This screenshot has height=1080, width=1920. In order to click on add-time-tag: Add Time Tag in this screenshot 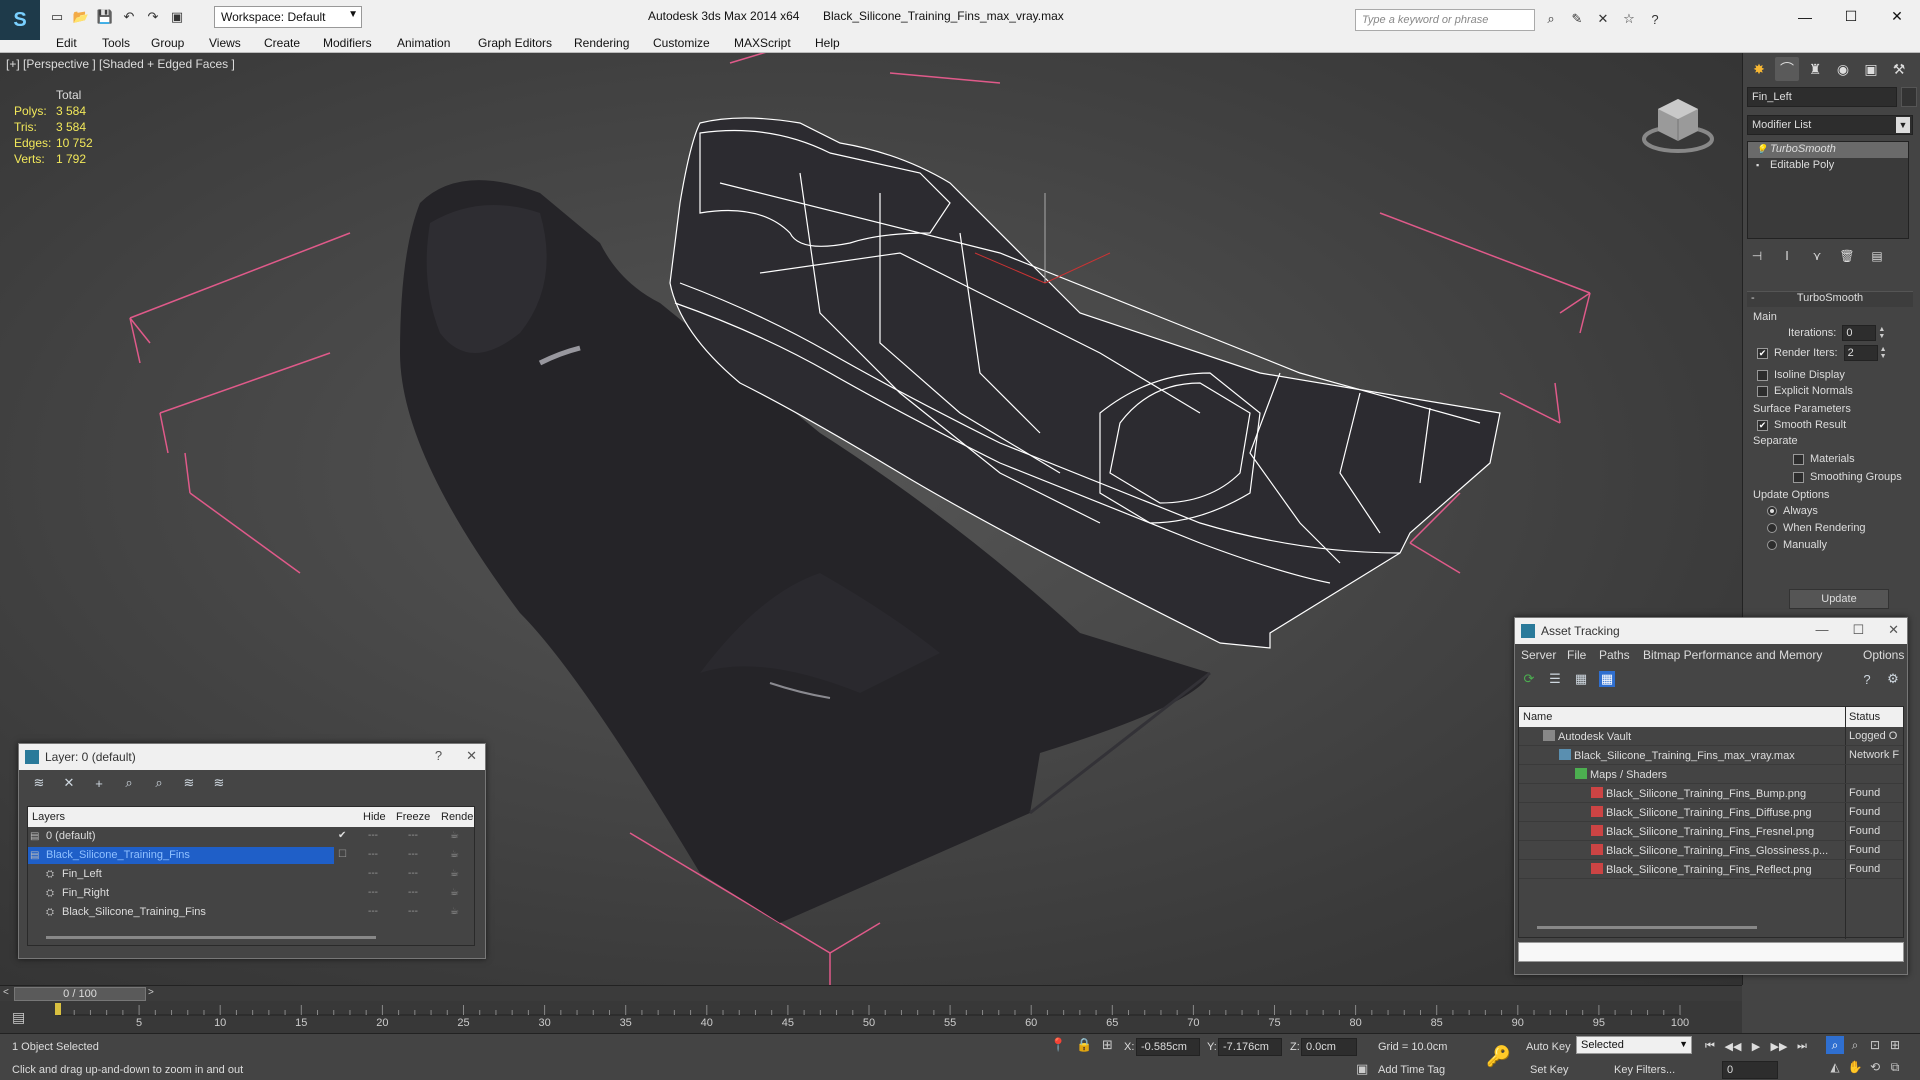, I will do `click(1411, 1070)`.